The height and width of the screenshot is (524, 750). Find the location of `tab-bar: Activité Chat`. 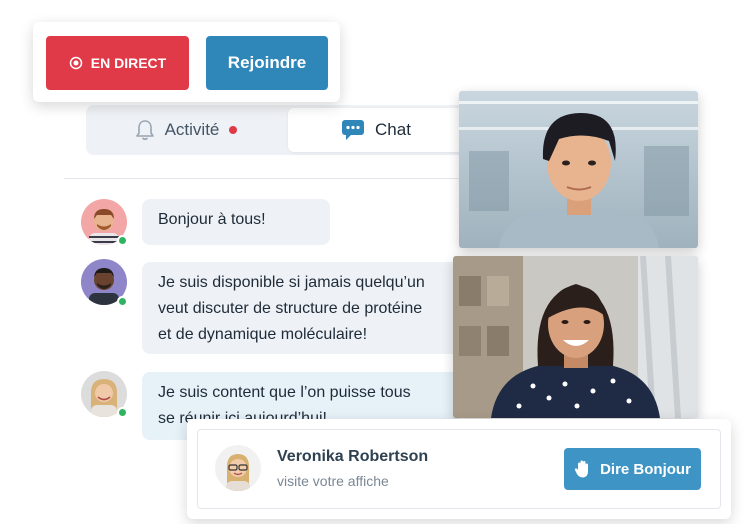

tab-bar: Activité Chat is located at coordinates (276, 130).